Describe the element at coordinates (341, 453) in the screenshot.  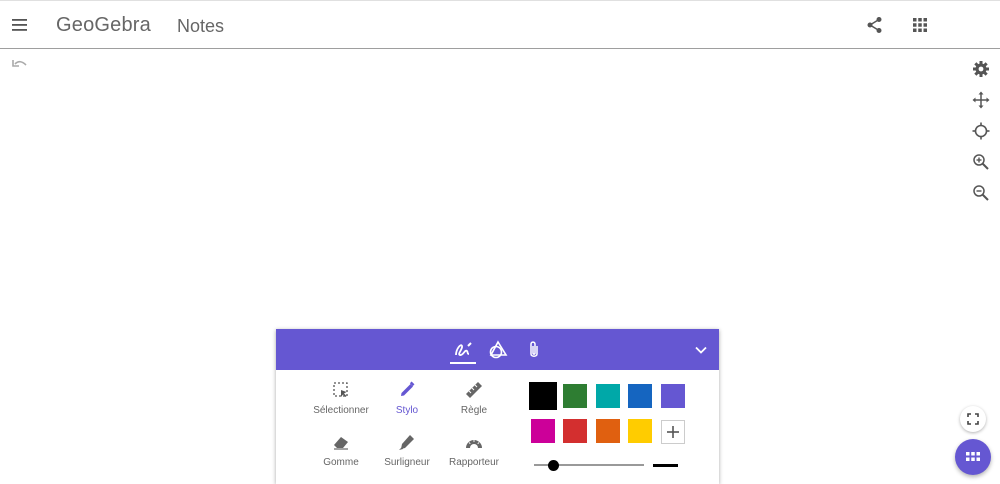
I see `tool-eraser: Gomme` at that location.